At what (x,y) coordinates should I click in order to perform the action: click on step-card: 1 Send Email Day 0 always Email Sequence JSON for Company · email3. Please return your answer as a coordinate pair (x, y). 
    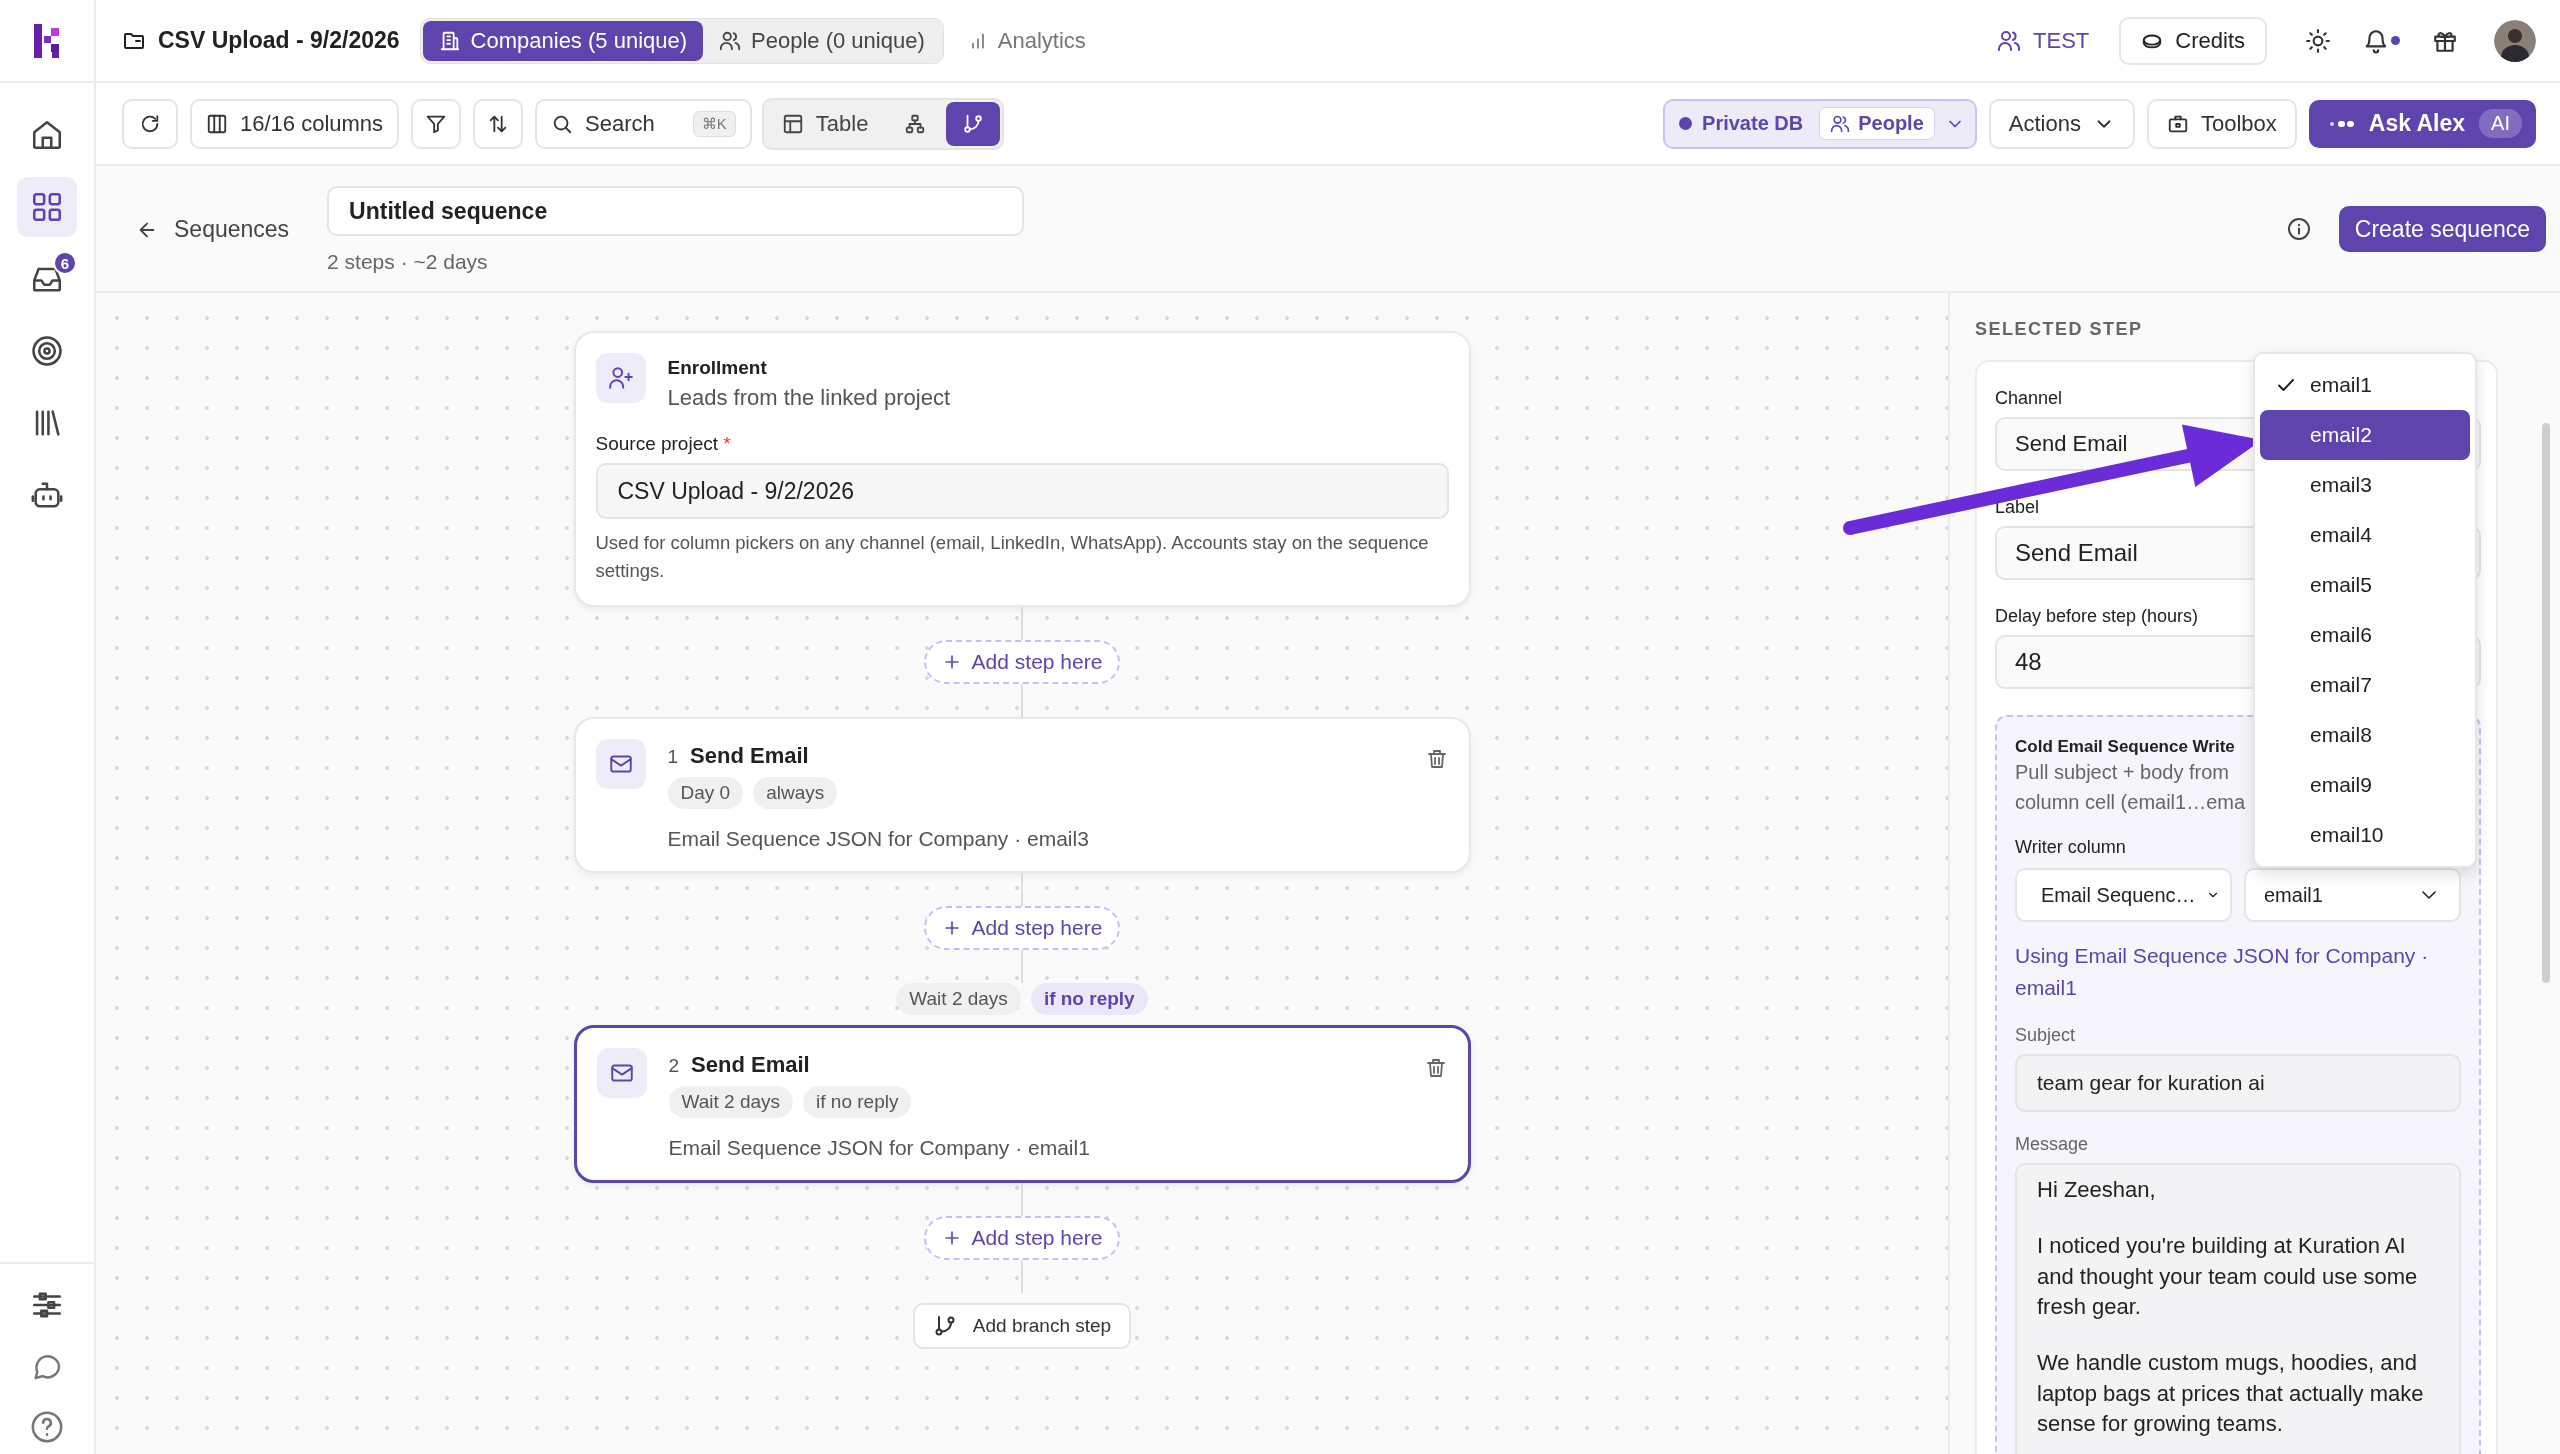
    Looking at the image, I should click on (1022, 794).